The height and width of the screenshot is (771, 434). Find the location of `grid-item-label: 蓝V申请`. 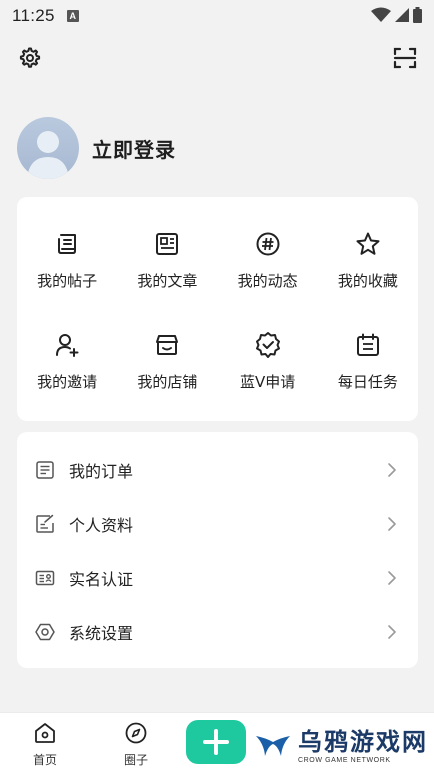

grid-item-label: 蓝V申请 is located at coordinates (267, 382).